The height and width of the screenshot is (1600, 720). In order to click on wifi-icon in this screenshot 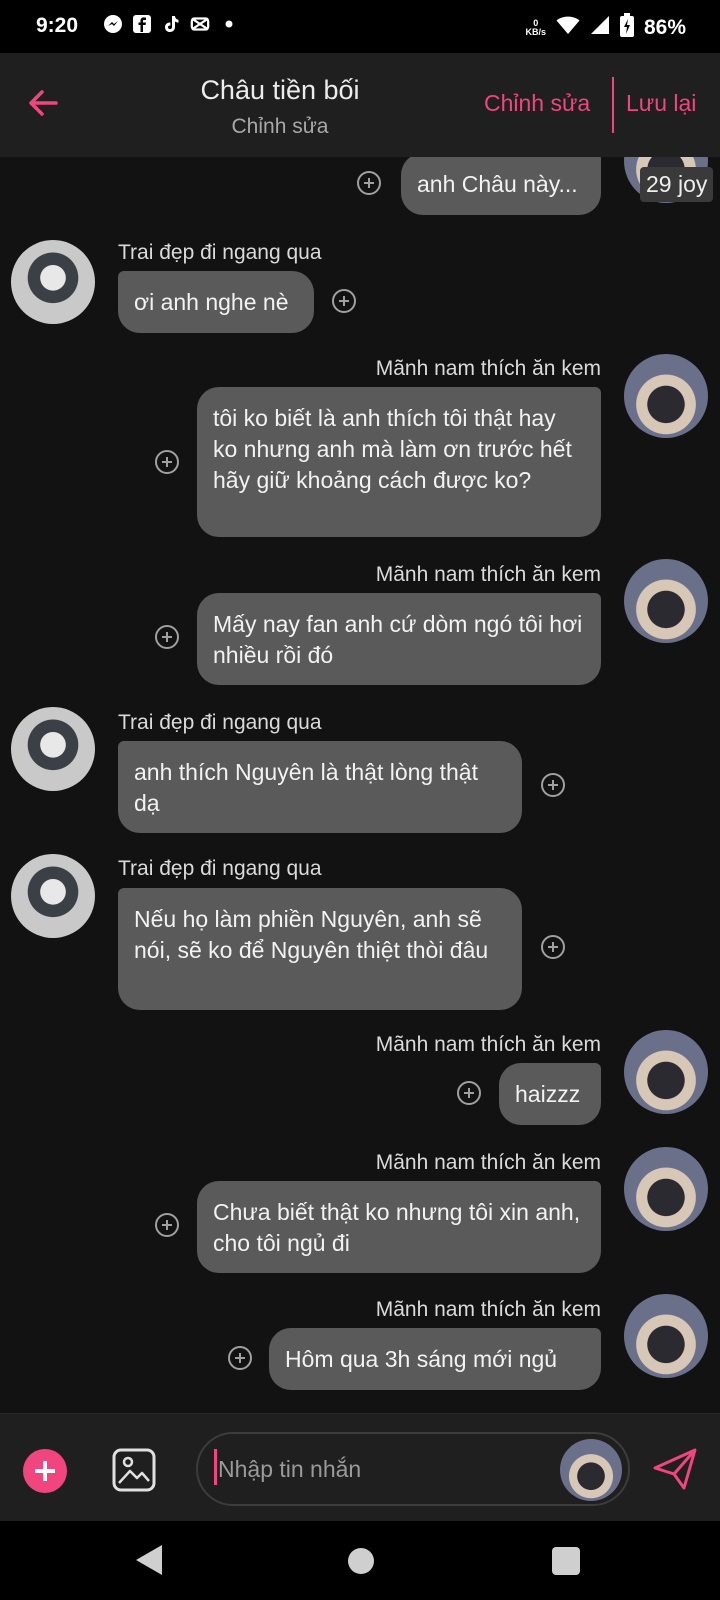, I will do `click(568, 28)`.